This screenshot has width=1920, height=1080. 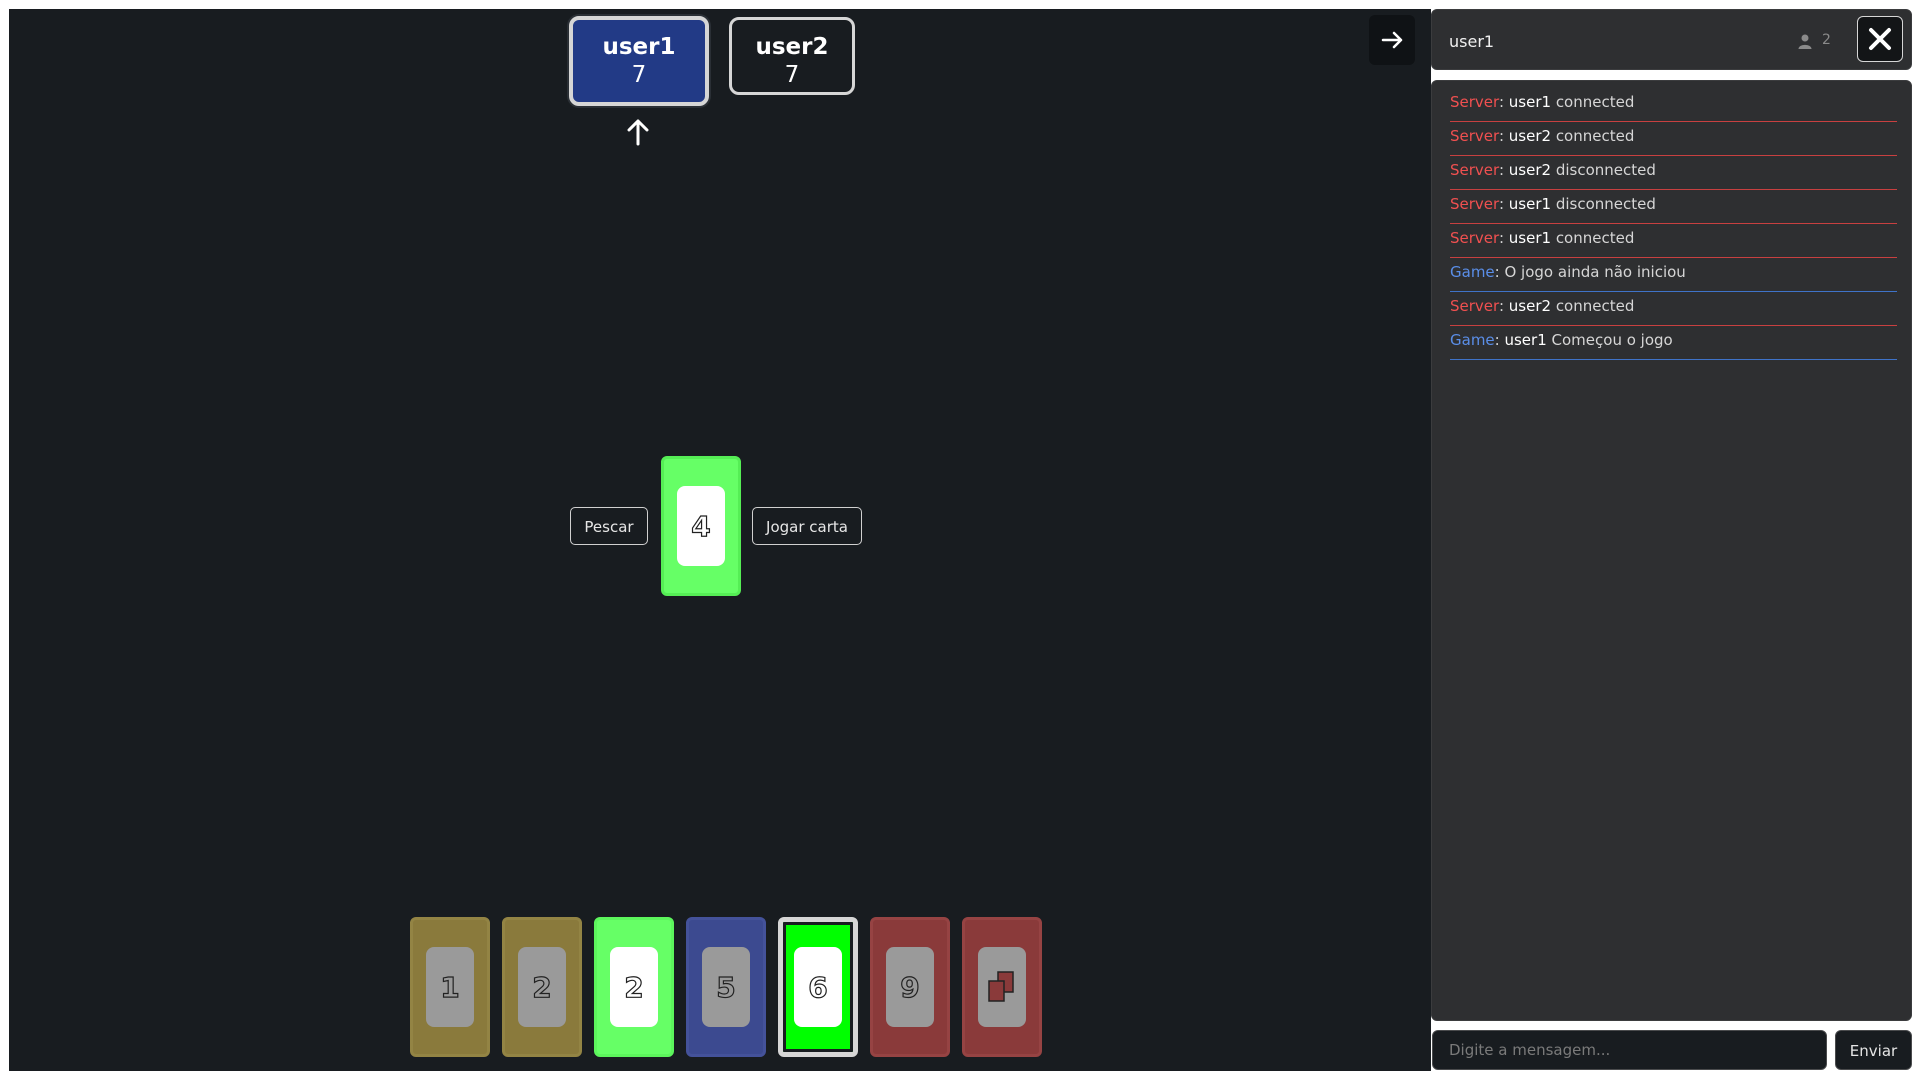 What do you see at coordinates (1472, 41) in the screenshot?
I see `current-user-label: user1` at bounding box center [1472, 41].